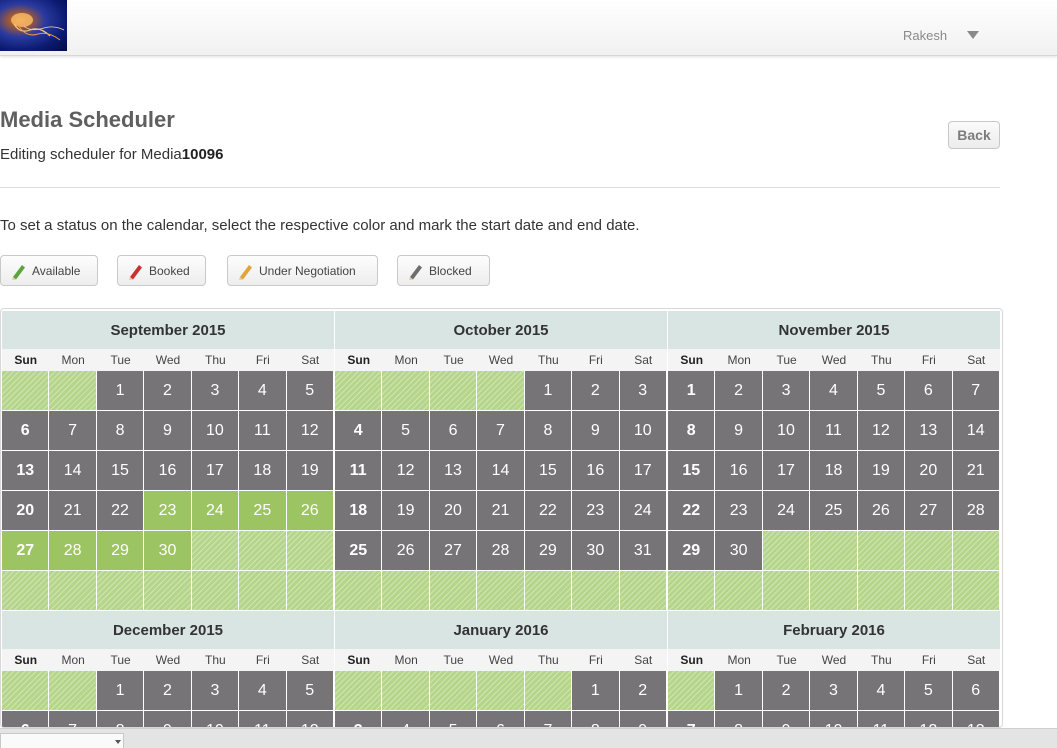 The height and width of the screenshot is (748, 1057). I want to click on day-cell: 31, so click(643, 551).